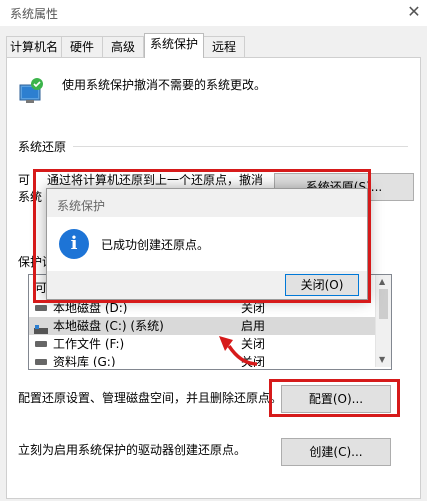 The width and height of the screenshot is (427, 501). Describe the element at coordinates (132, 450) in the screenshot. I see `create-text: 立刻为启用系统保护的驱动器创建还原点。` at that location.